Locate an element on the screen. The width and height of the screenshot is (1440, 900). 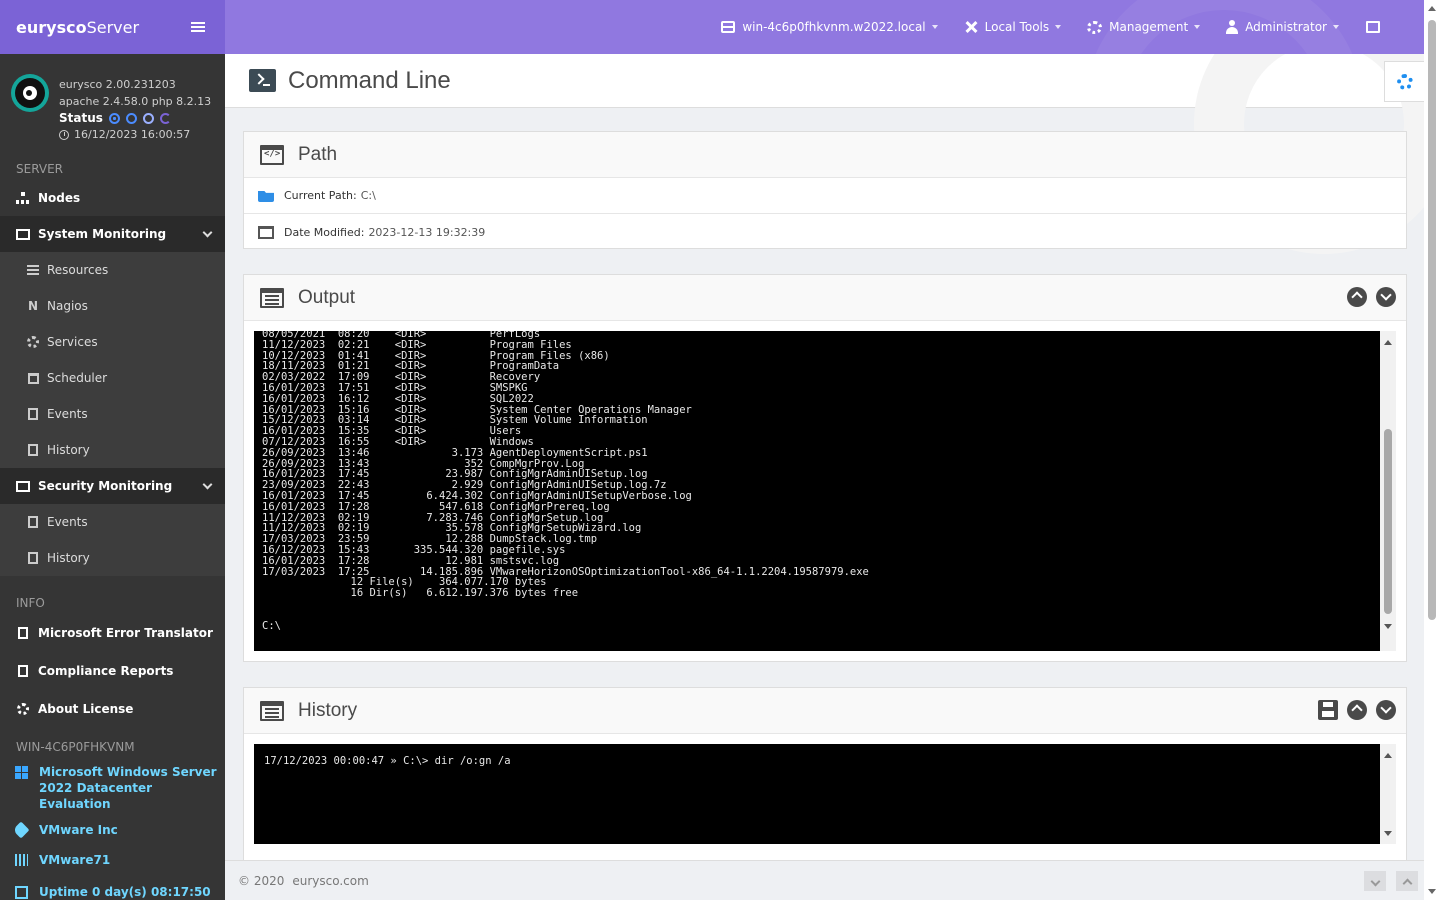
settings-button is located at coordinates (1404, 81).